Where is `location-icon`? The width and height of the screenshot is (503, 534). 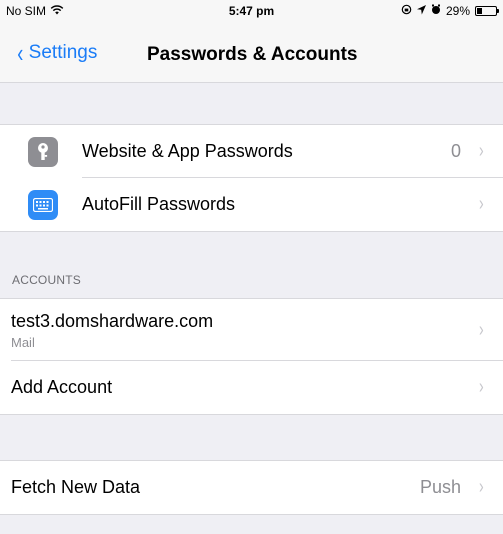 location-icon is located at coordinates (421, 11).